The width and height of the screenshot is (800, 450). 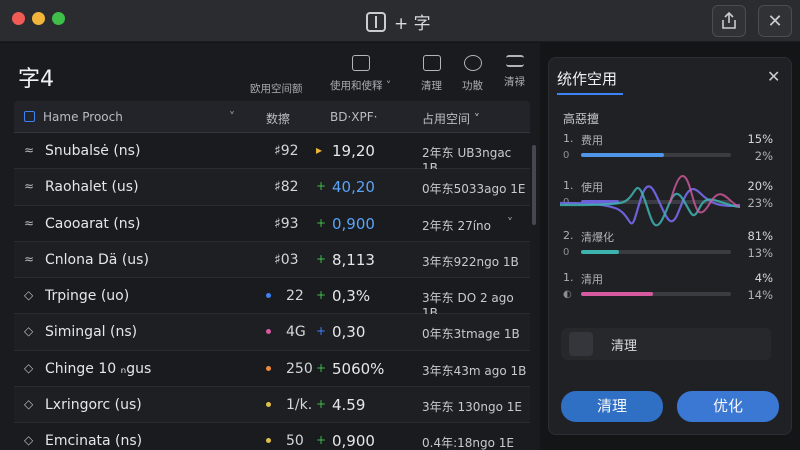 What do you see at coordinates (773, 76) in the screenshot?
I see `close-icon: ✕` at bounding box center [773, 76].